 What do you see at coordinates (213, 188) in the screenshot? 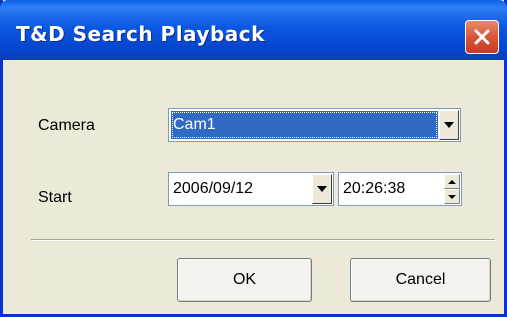
I see `start-date-value: 2006/09/12` at bounding box center [213, 188].